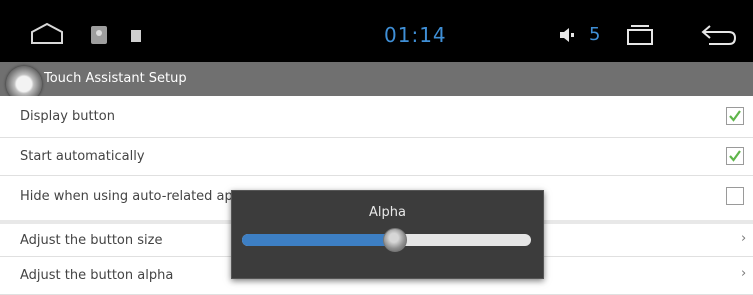  What do you see at coordinates (91, 240) in the screenshot?
I see `setting-label: Adjust the button size` at bounding box center [91, 240].